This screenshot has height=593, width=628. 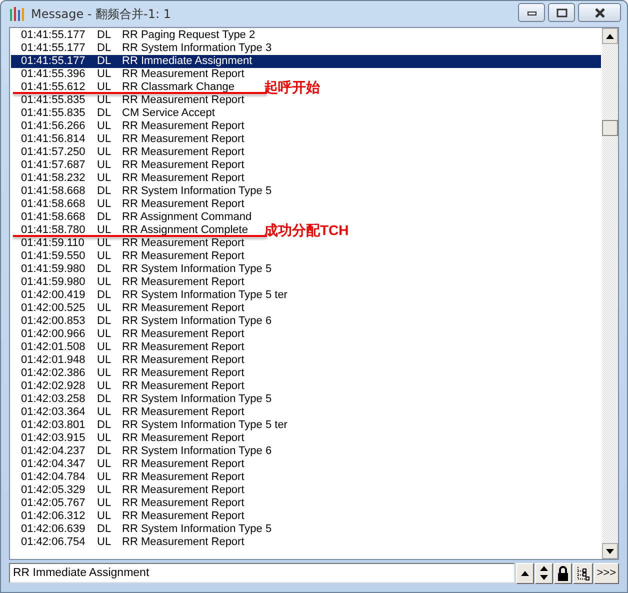 I want to click on message-row: 01:42:05.767 UL RR Measurement Report, so click(x=306, y=503).